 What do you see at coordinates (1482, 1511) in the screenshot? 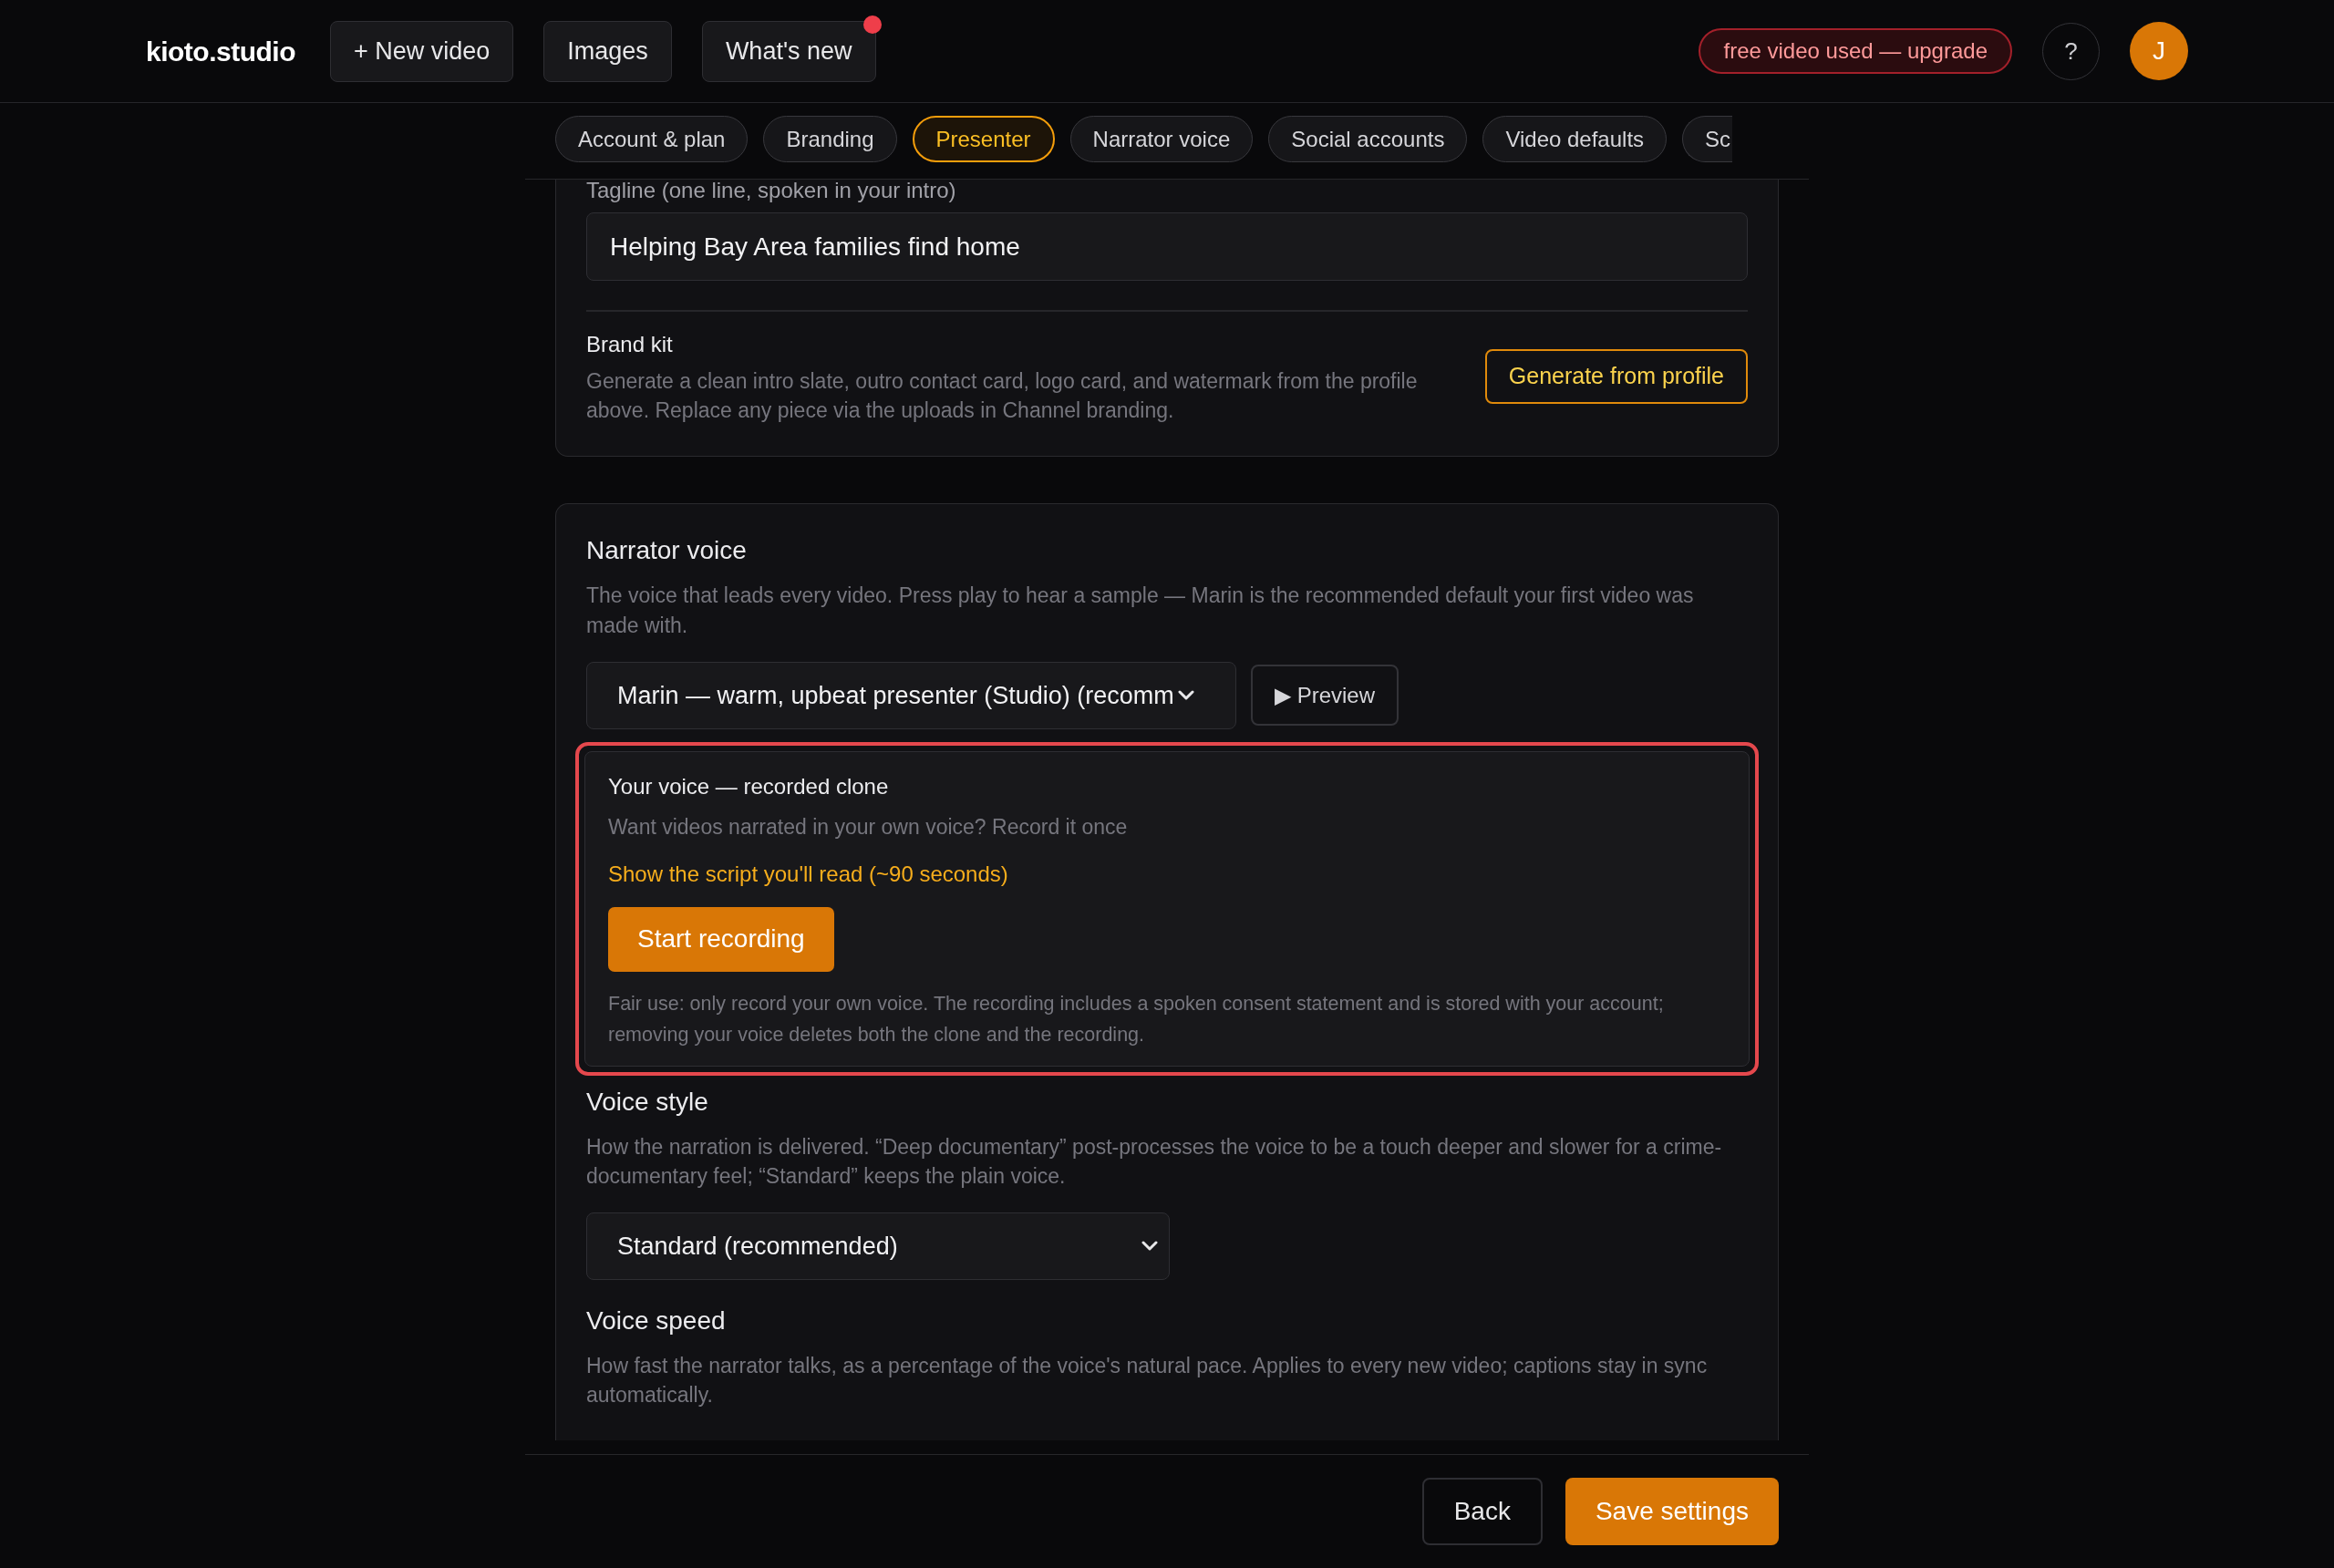
I see `back-button: Back` at bounding box center [1482, 1511].